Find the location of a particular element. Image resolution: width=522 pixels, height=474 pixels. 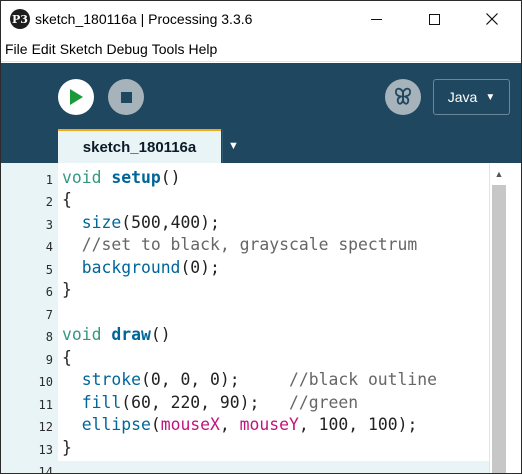

menu-help: Help is located at coordinates (202, 49).